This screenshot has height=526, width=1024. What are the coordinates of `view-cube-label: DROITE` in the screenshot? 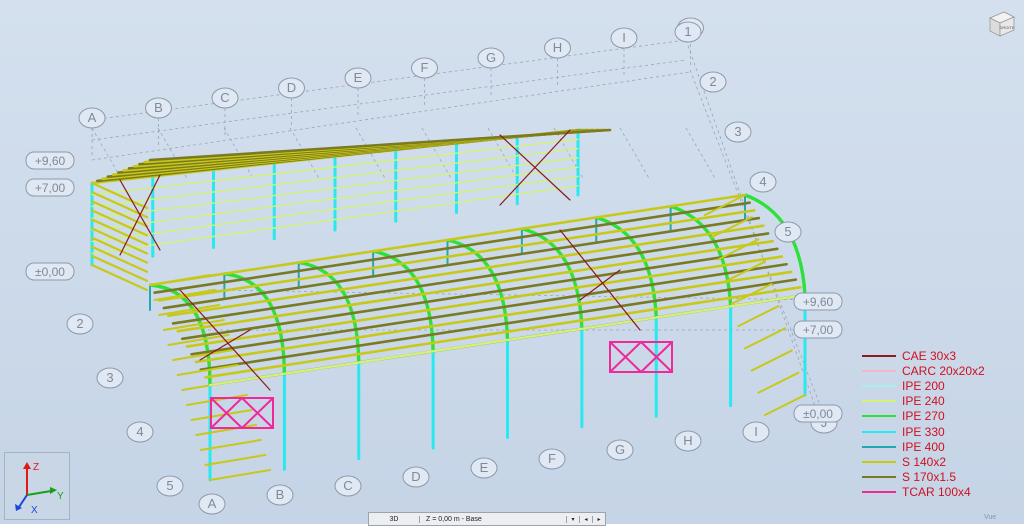 It's located at (1006, 27).